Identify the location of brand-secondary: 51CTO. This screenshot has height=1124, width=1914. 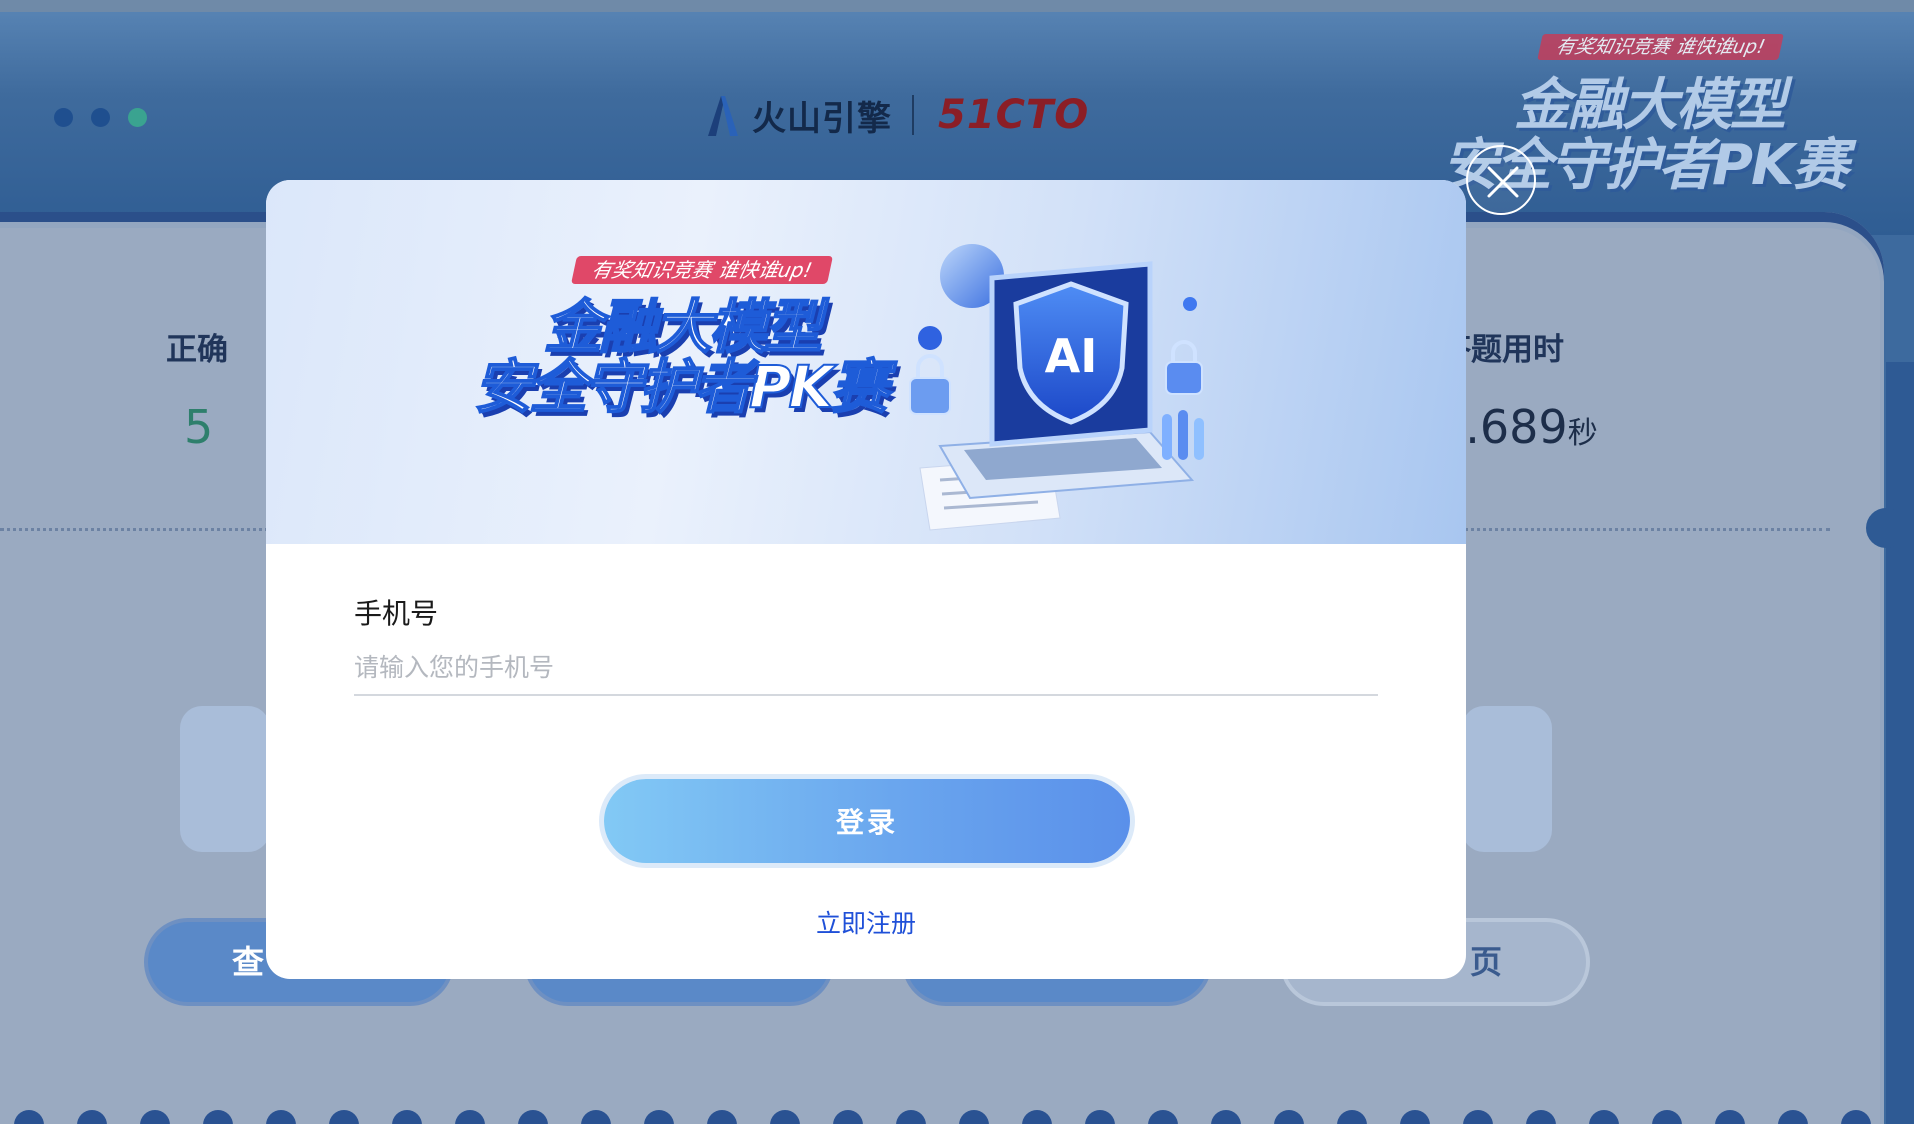
(1014, 115).